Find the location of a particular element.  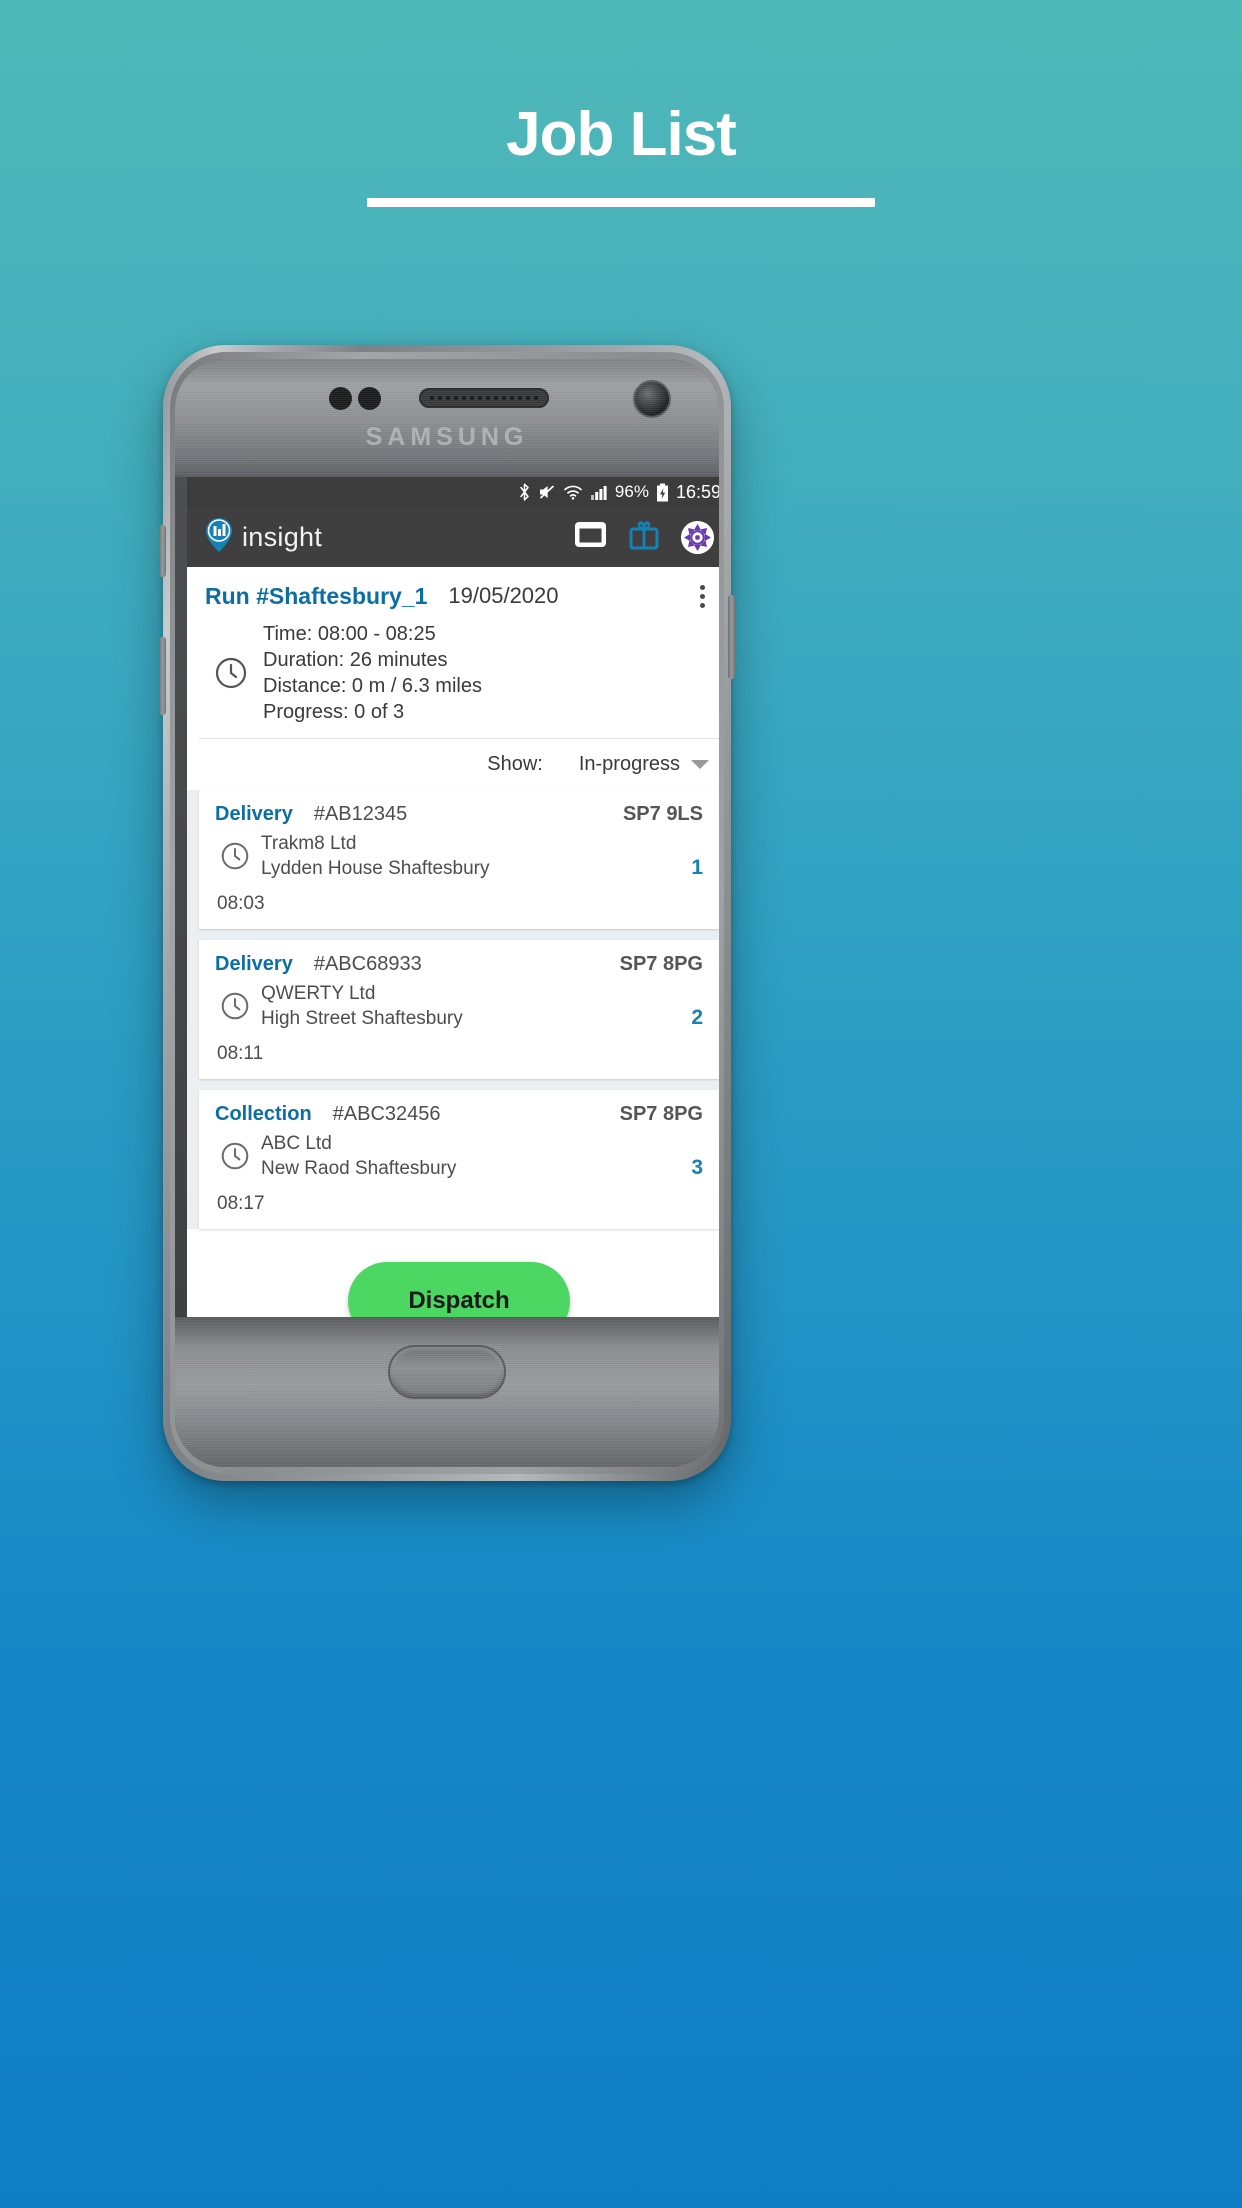

job-company: ABC Ltd is located at coordinates (296, 1143).